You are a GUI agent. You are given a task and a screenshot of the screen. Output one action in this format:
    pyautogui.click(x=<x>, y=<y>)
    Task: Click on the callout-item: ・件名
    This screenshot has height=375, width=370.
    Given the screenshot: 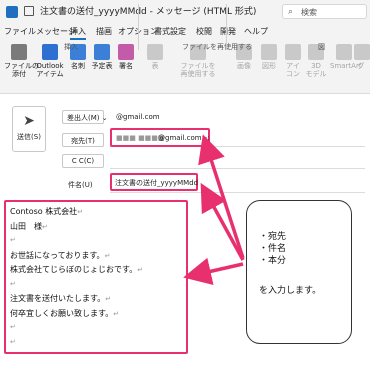 What is the action you would take?
    pyautogui.click(x=273, y=249)
    